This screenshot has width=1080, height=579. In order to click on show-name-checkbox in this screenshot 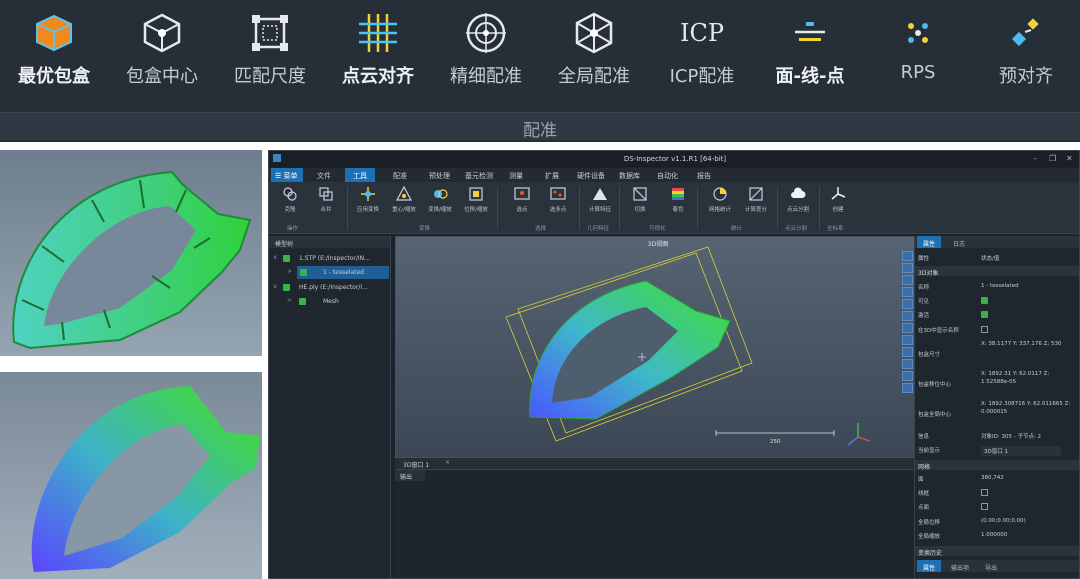, I will do `click(984, 329)`.